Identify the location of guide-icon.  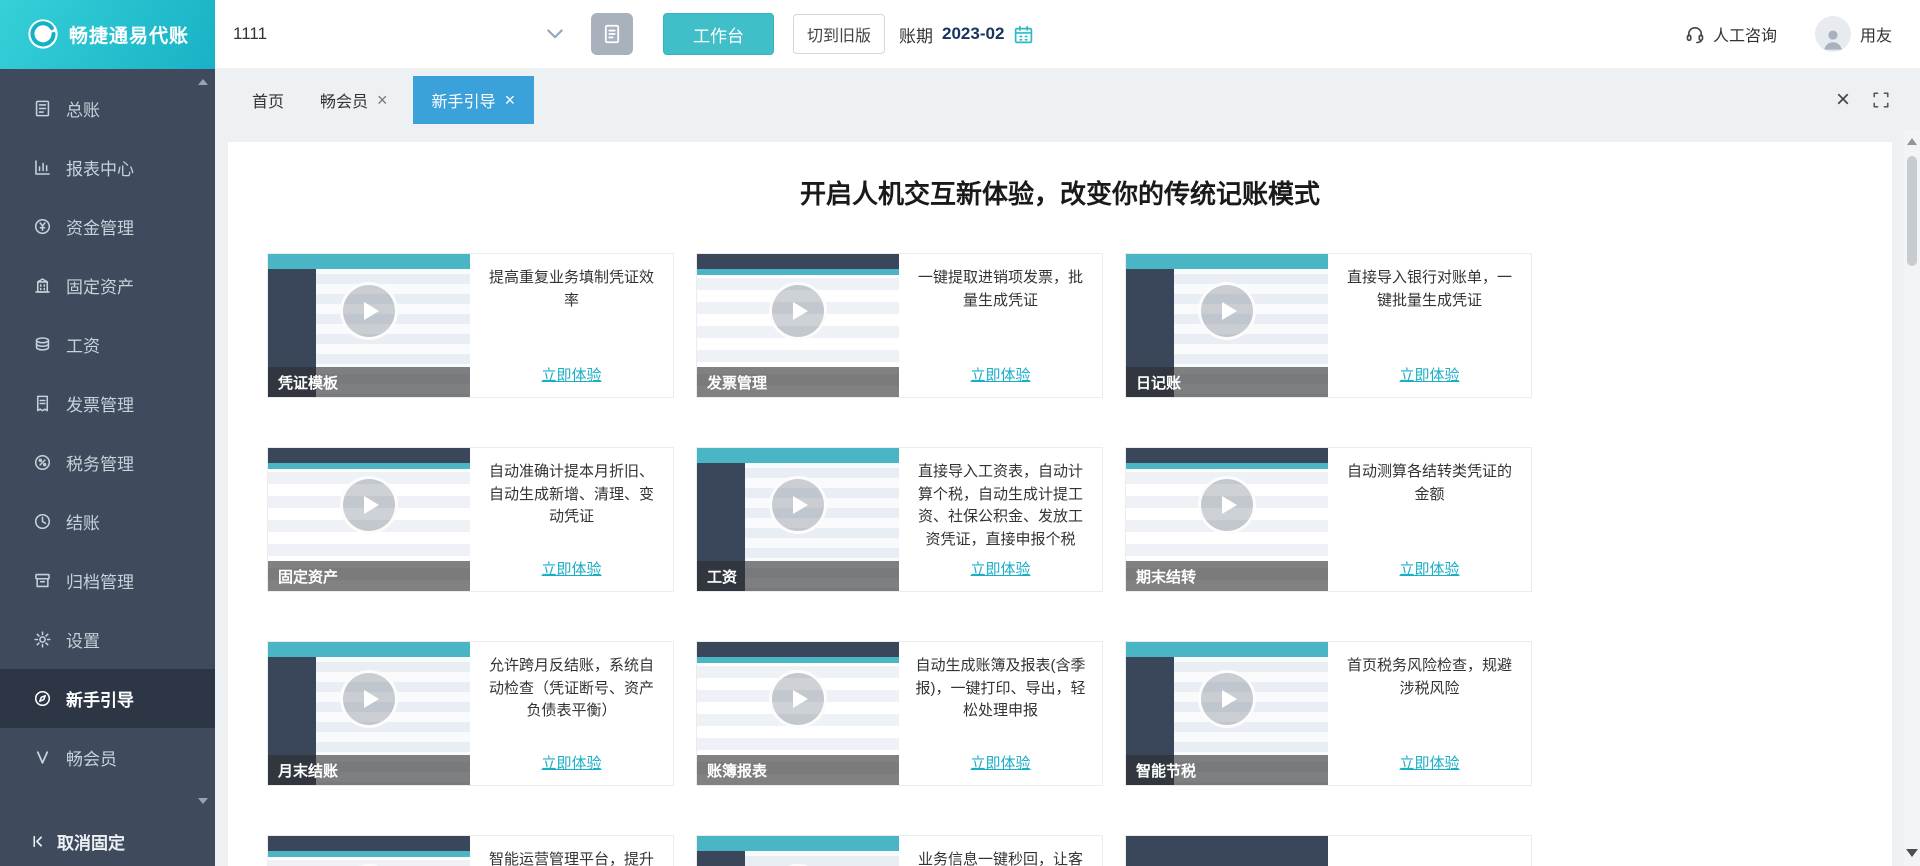
(42, 698).